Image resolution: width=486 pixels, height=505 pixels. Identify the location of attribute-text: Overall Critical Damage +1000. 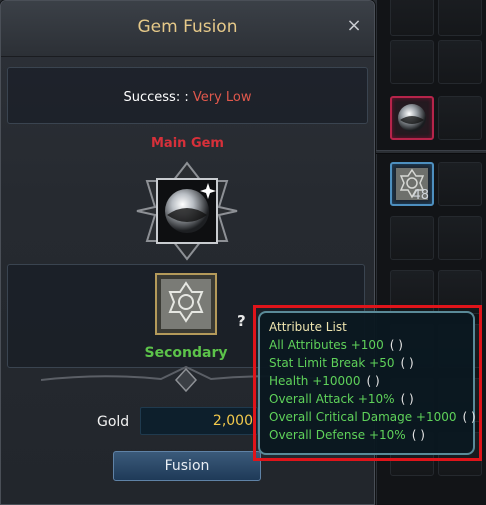
(363, 417).